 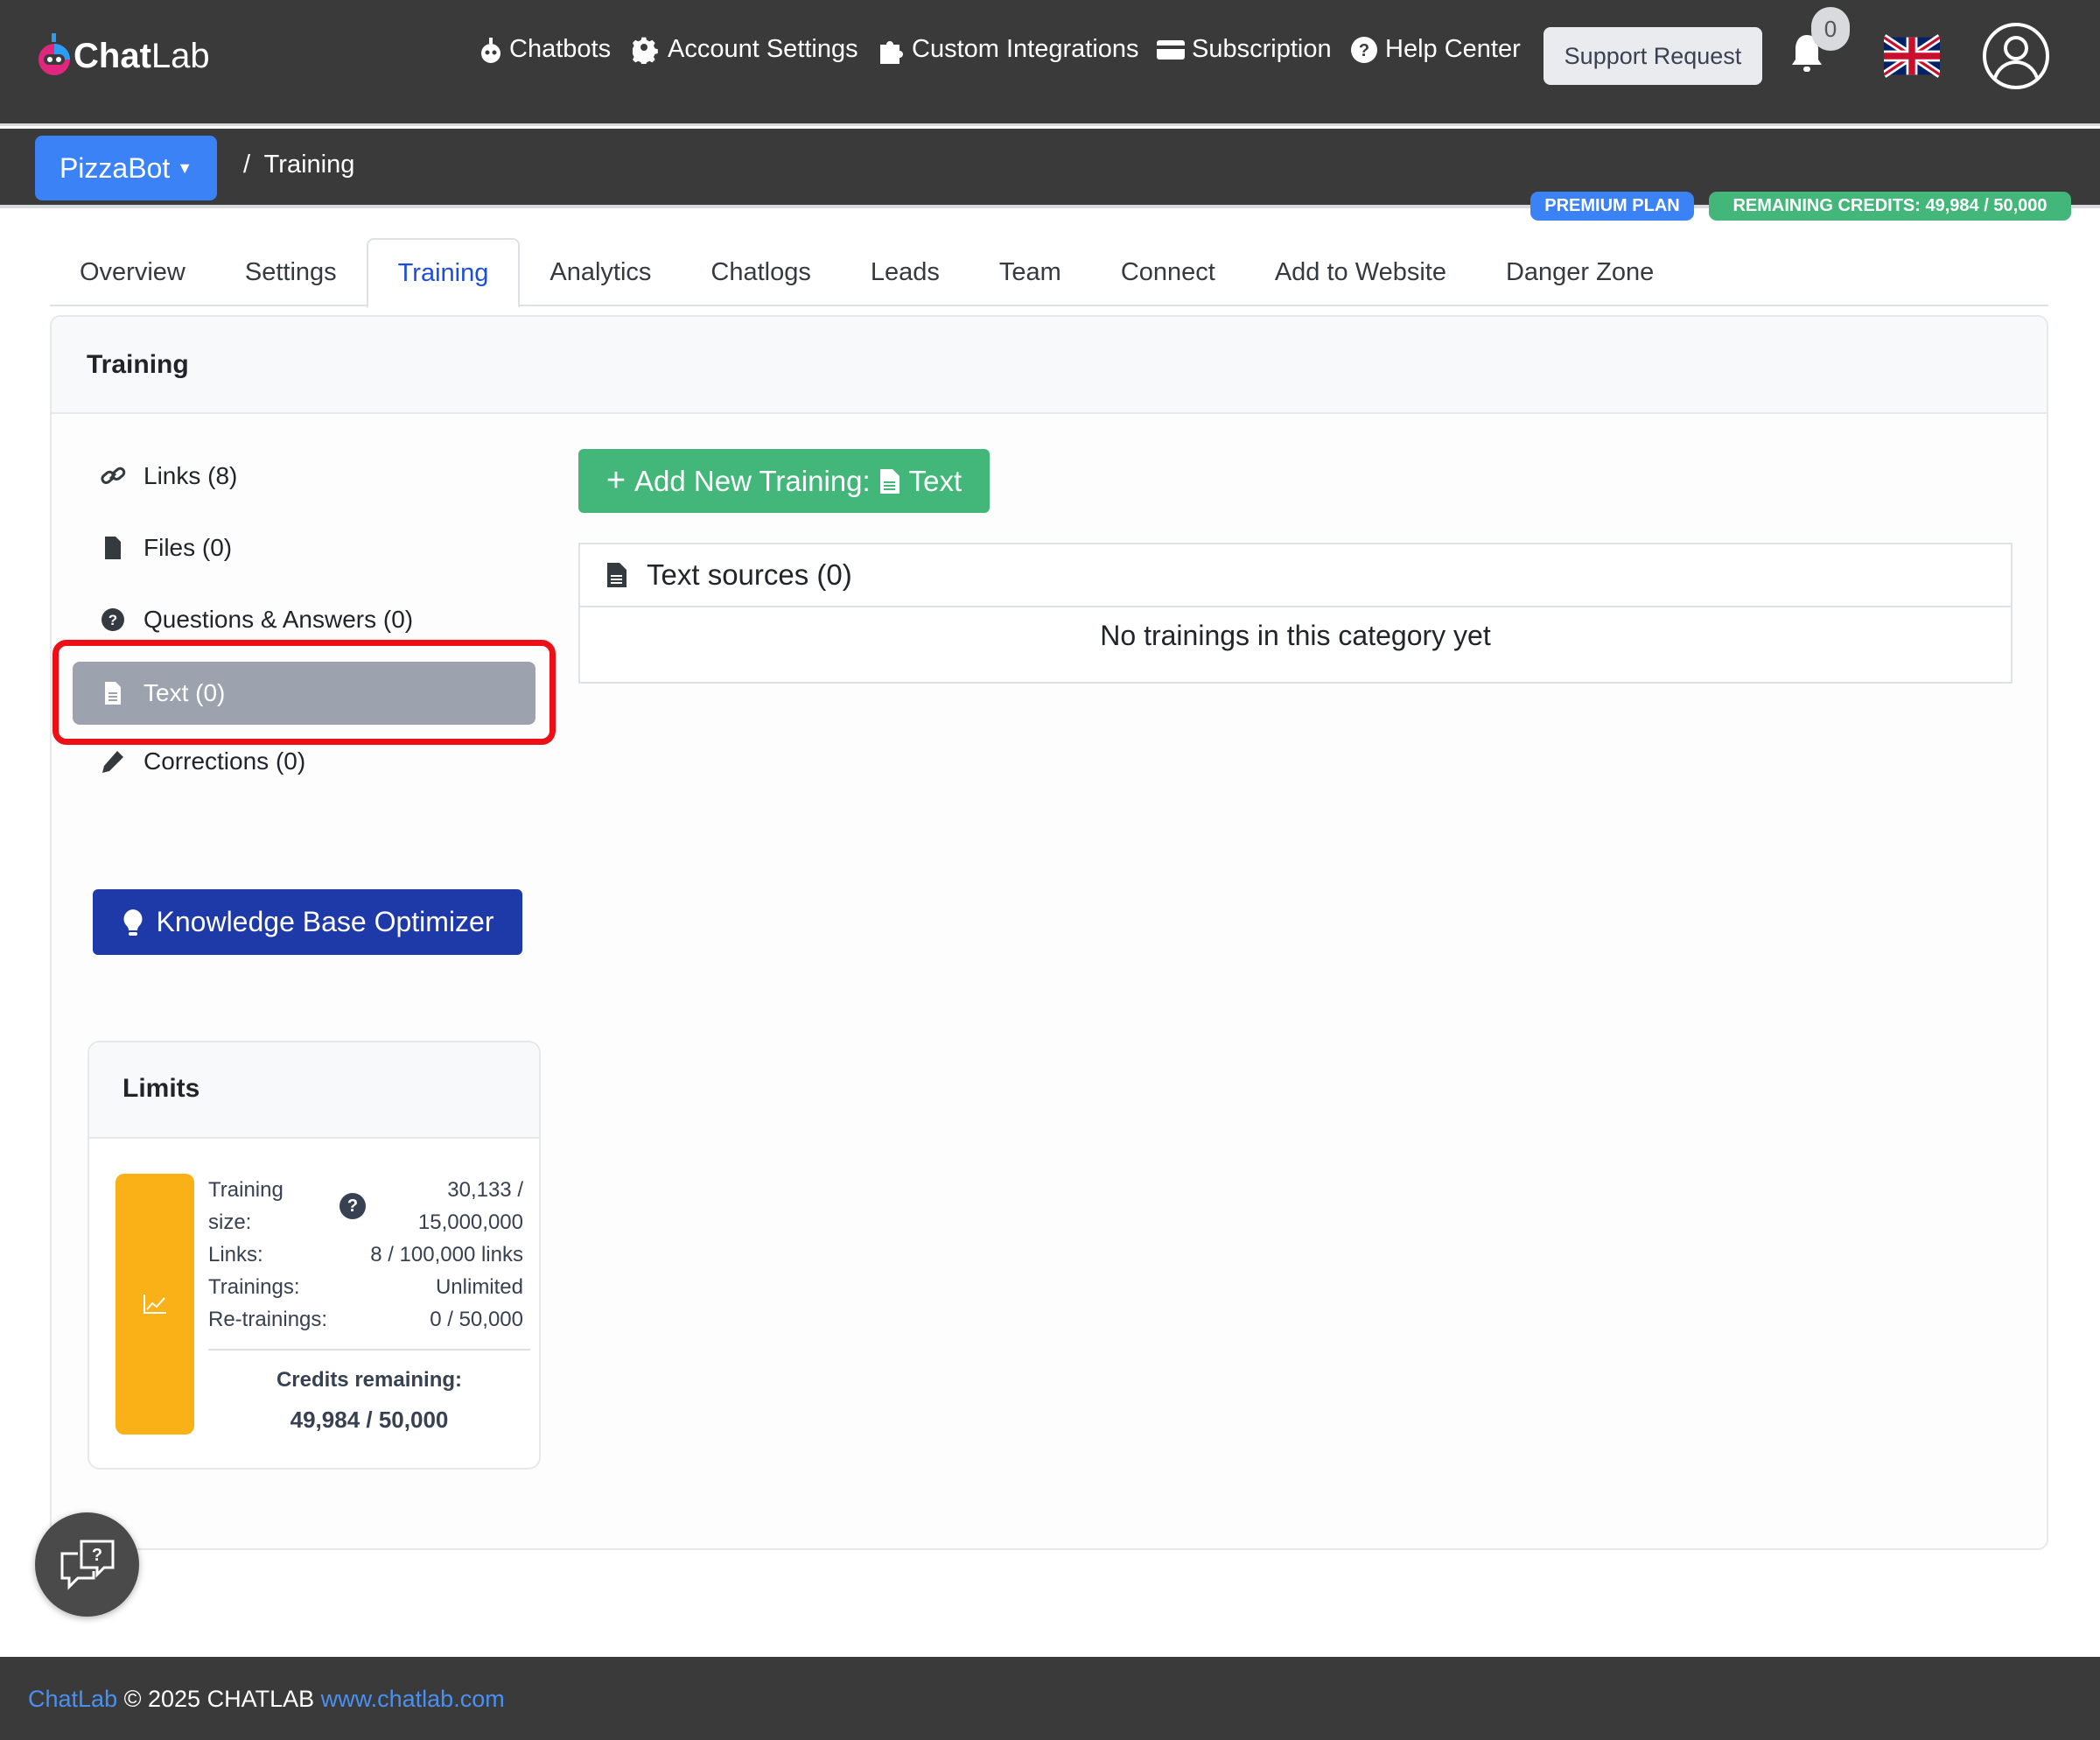 What do you see at coordinates (490, 50) in the screenshot?
I see `robot-icon` at bounding box center [490, 50].